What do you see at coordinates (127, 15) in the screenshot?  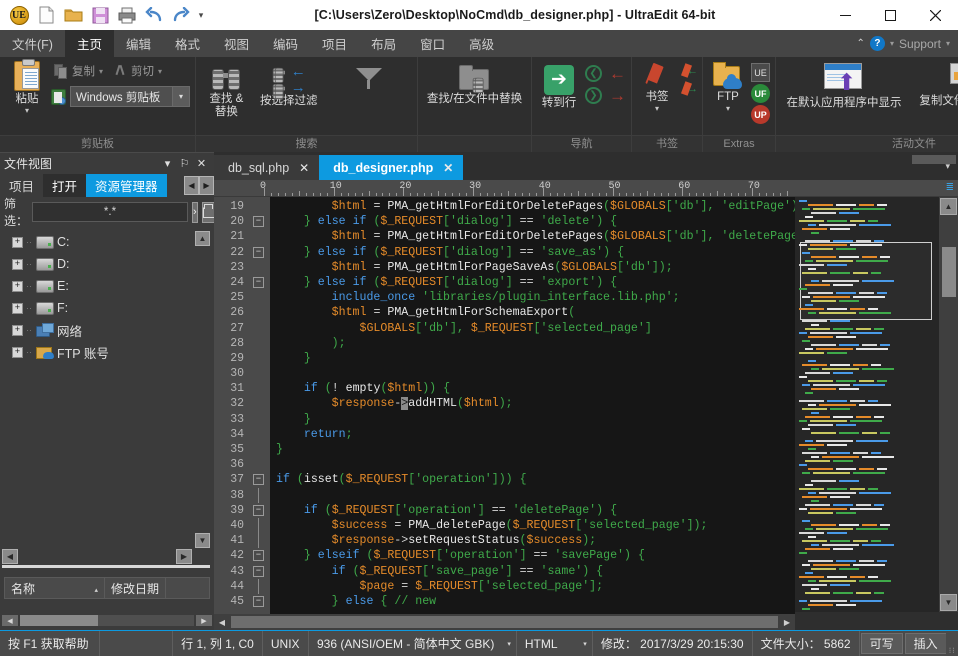 I see `print-icon` at bounding box center [127, 15].